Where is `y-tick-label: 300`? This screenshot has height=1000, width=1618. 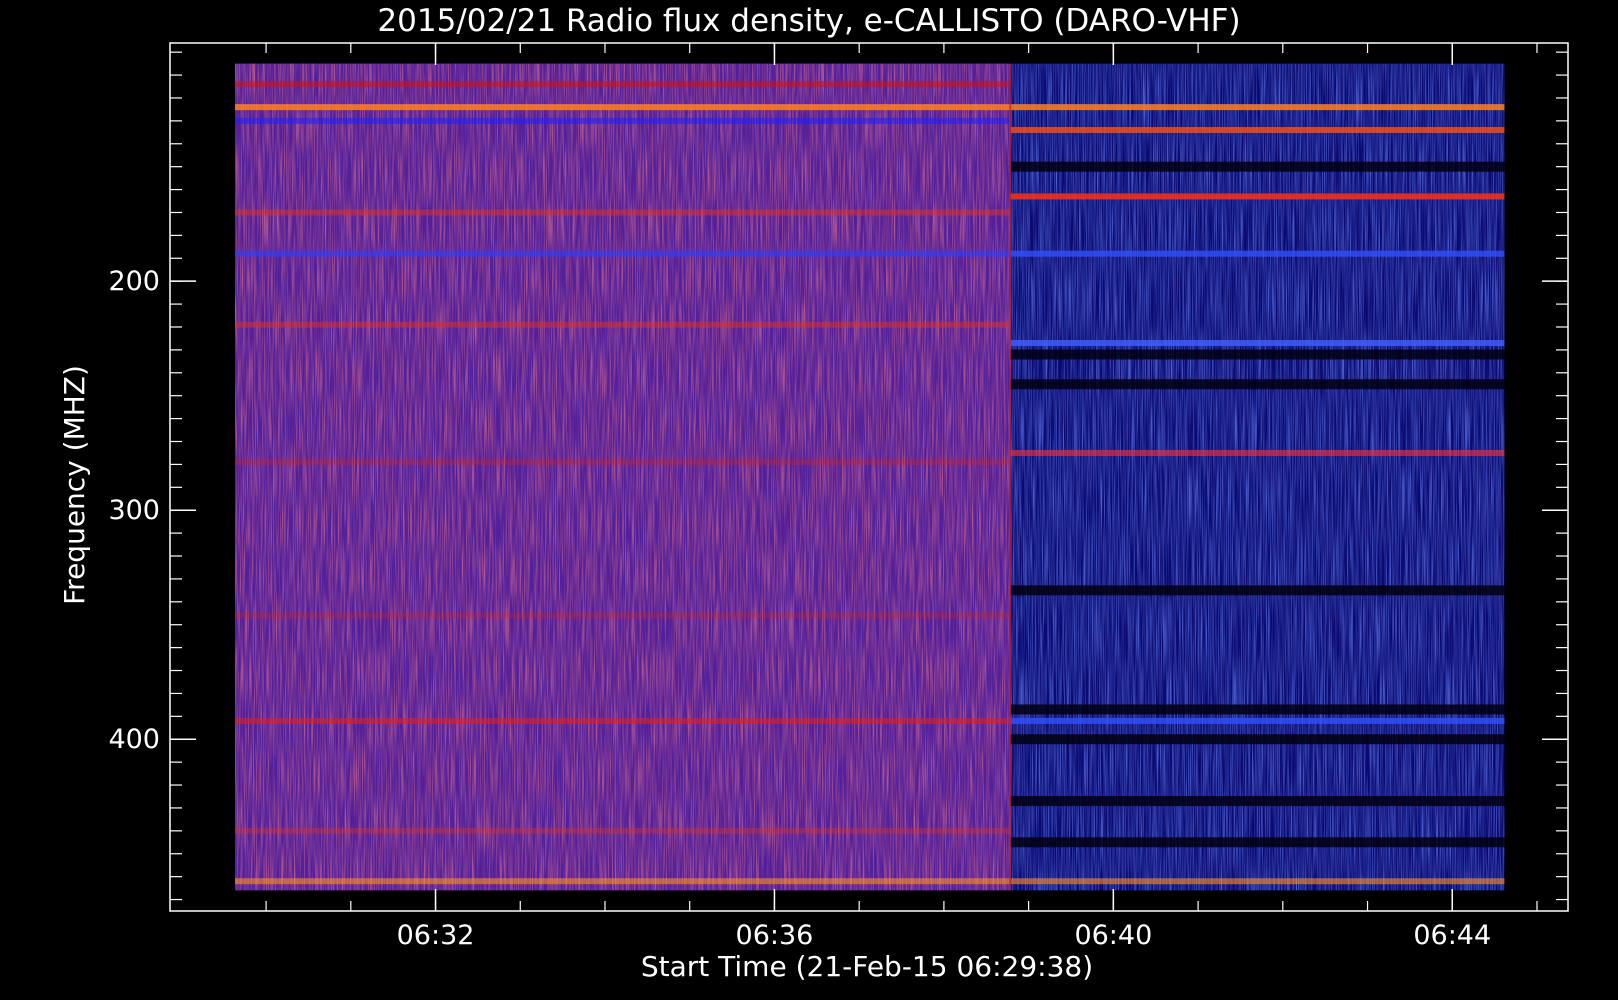 y-tick-label: 300 is located at coordinates (134, 510).